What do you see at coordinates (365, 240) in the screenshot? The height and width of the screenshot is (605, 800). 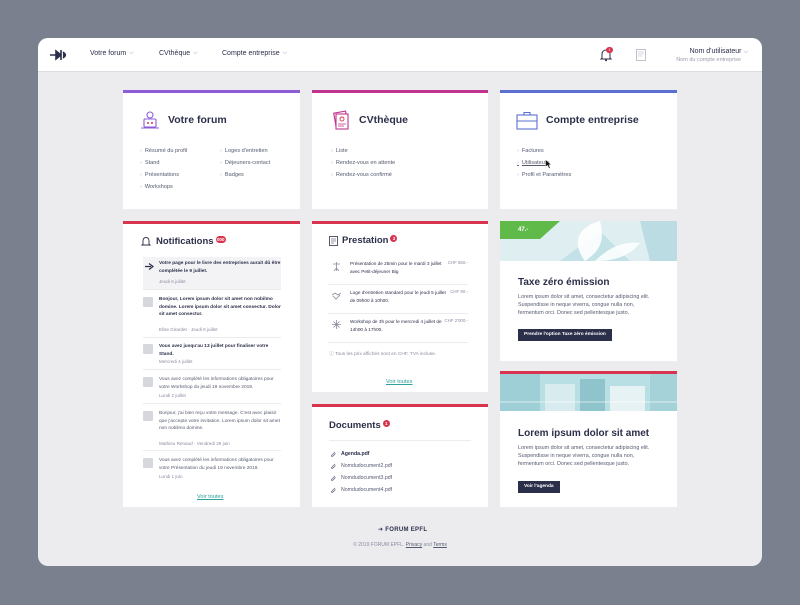 I see `prestation-title: Prestation` at bounding box center [365, 240].